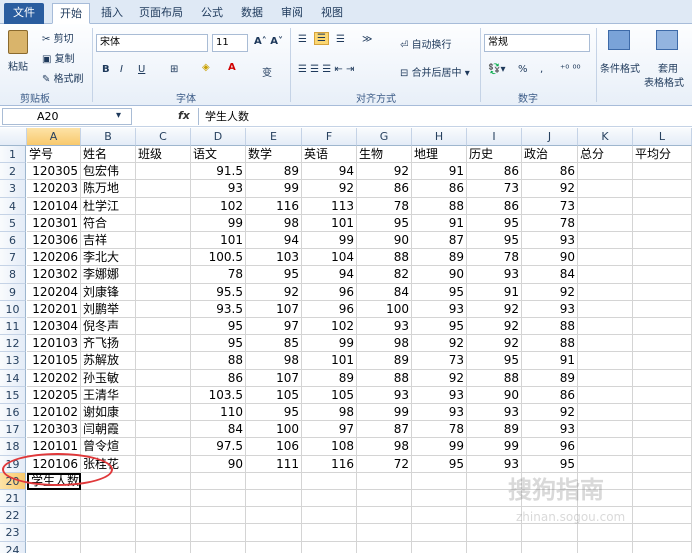  I want to click on column-header: I, so click(494, 137).